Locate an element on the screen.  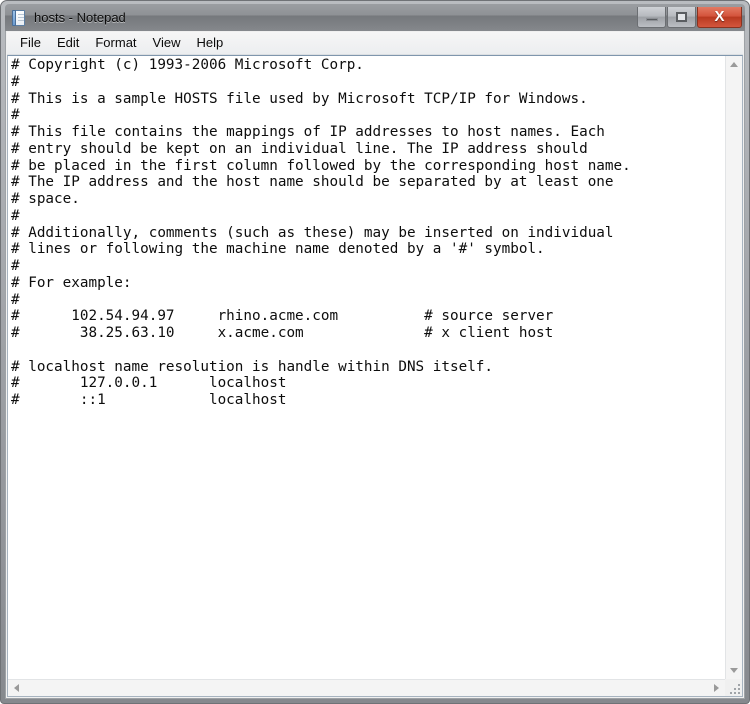
resize-grip is located at coordinates (733, 687).